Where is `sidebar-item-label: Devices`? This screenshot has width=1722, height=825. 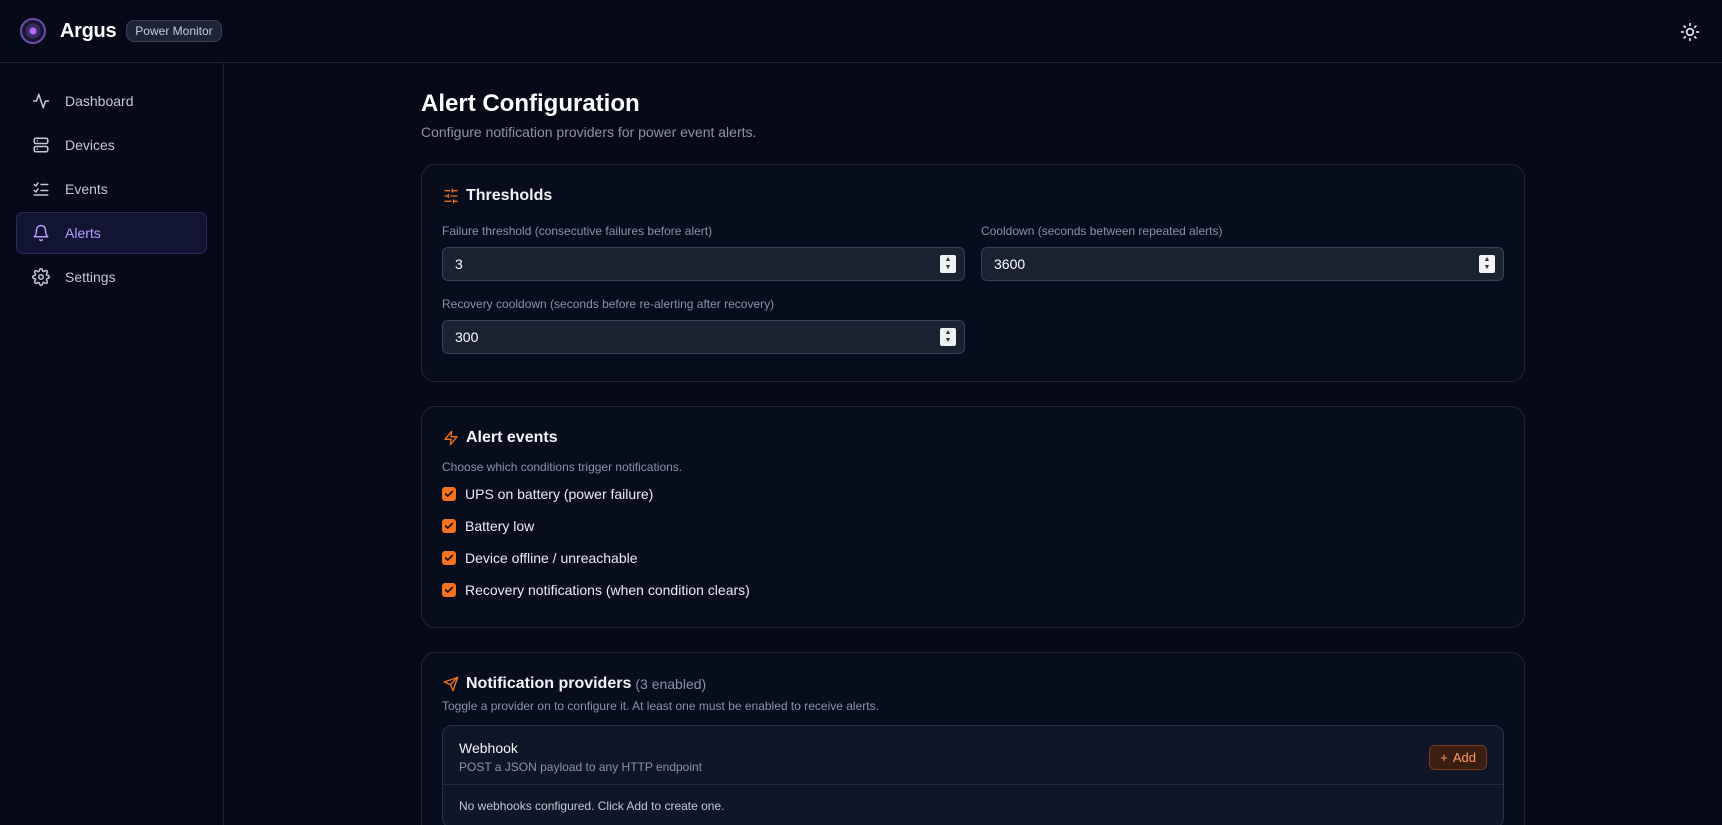 sidebar-item-label: Devices is located at coordinates (90, 145).